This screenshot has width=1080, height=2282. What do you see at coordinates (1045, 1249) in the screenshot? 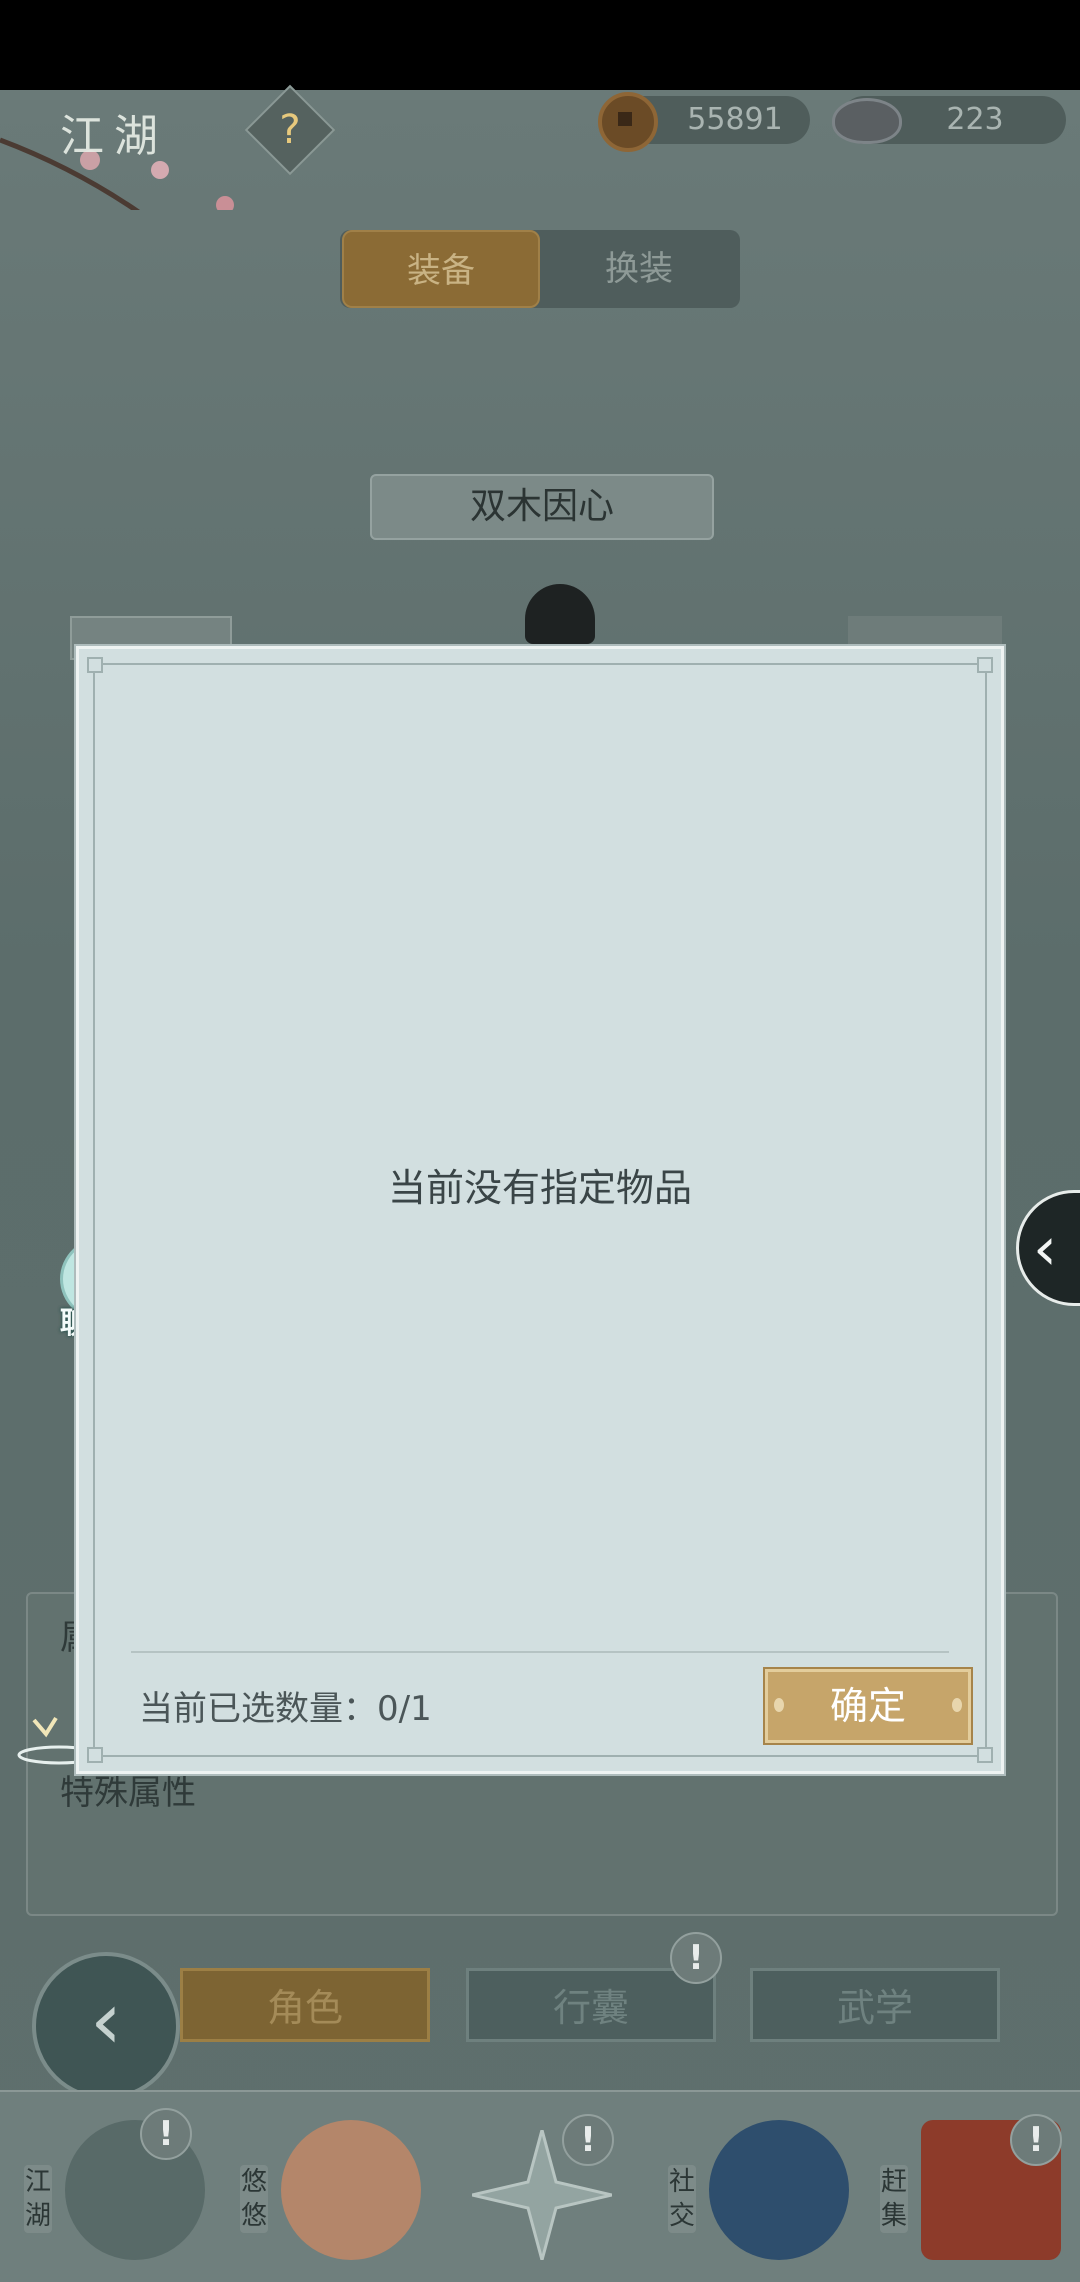
I see `chevron-left-icon: ‹` at bounding box center [1045, 1249].